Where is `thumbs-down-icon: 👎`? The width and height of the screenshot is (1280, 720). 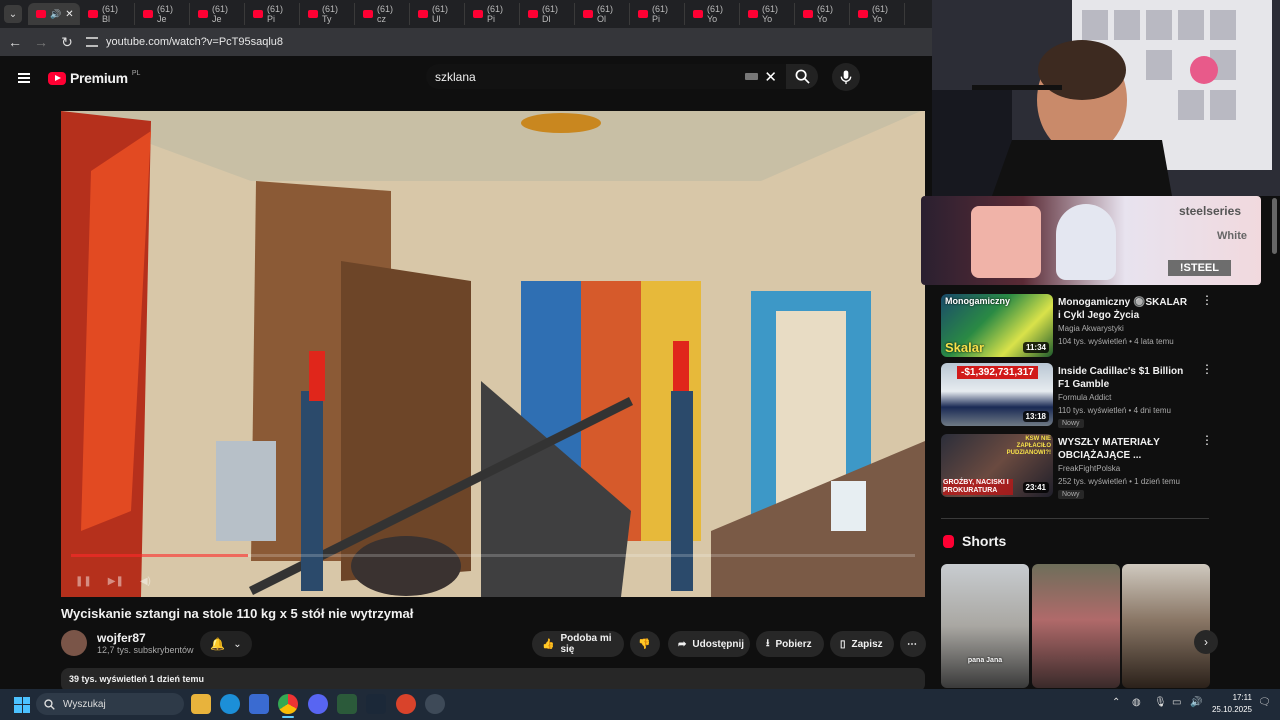
thumbs-down-icon: 👎 is located at coordinates (644, 644).